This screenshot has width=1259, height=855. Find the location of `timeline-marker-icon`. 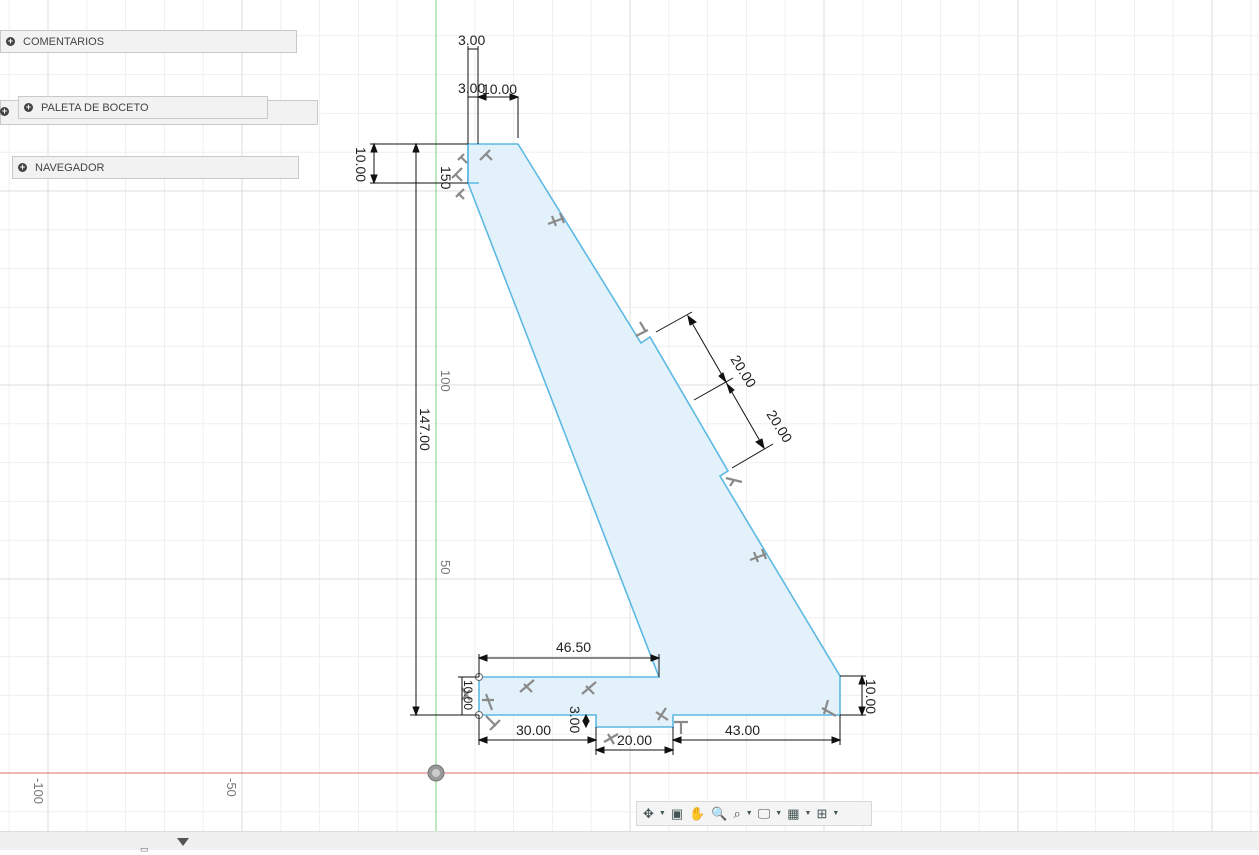

timeline-marker-icon is located at coordinates (183, 842).